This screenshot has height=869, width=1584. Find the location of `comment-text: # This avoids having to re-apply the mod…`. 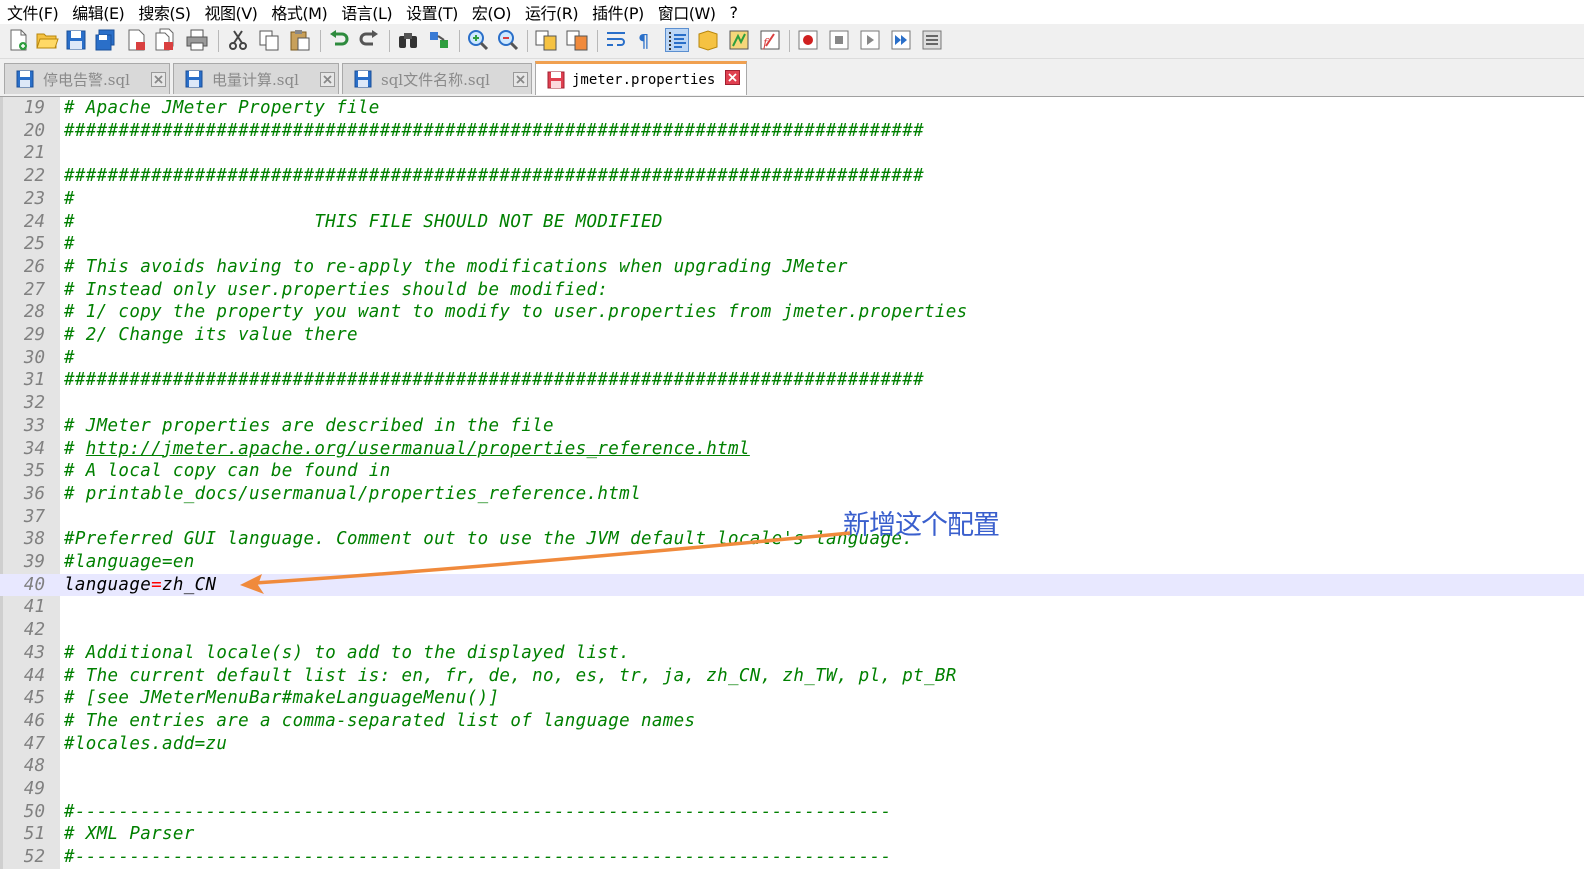

comment-text: # This avoids having to re-apply the mod… is located at coordinates (456, 267).